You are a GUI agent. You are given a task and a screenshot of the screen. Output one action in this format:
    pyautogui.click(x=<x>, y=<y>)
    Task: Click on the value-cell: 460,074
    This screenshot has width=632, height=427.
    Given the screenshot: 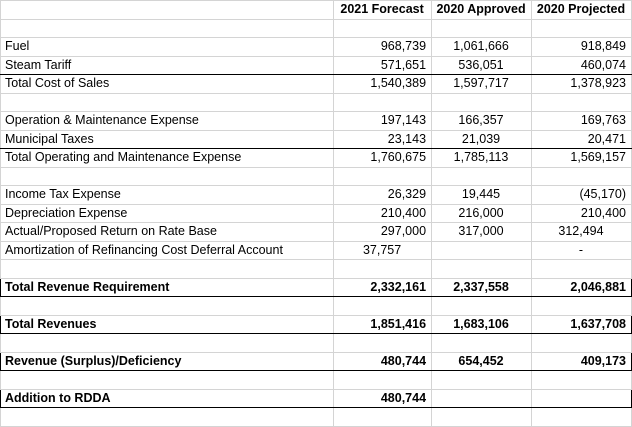 What is the action you would take?
    pyautogui.click(x=581, y=65)
    